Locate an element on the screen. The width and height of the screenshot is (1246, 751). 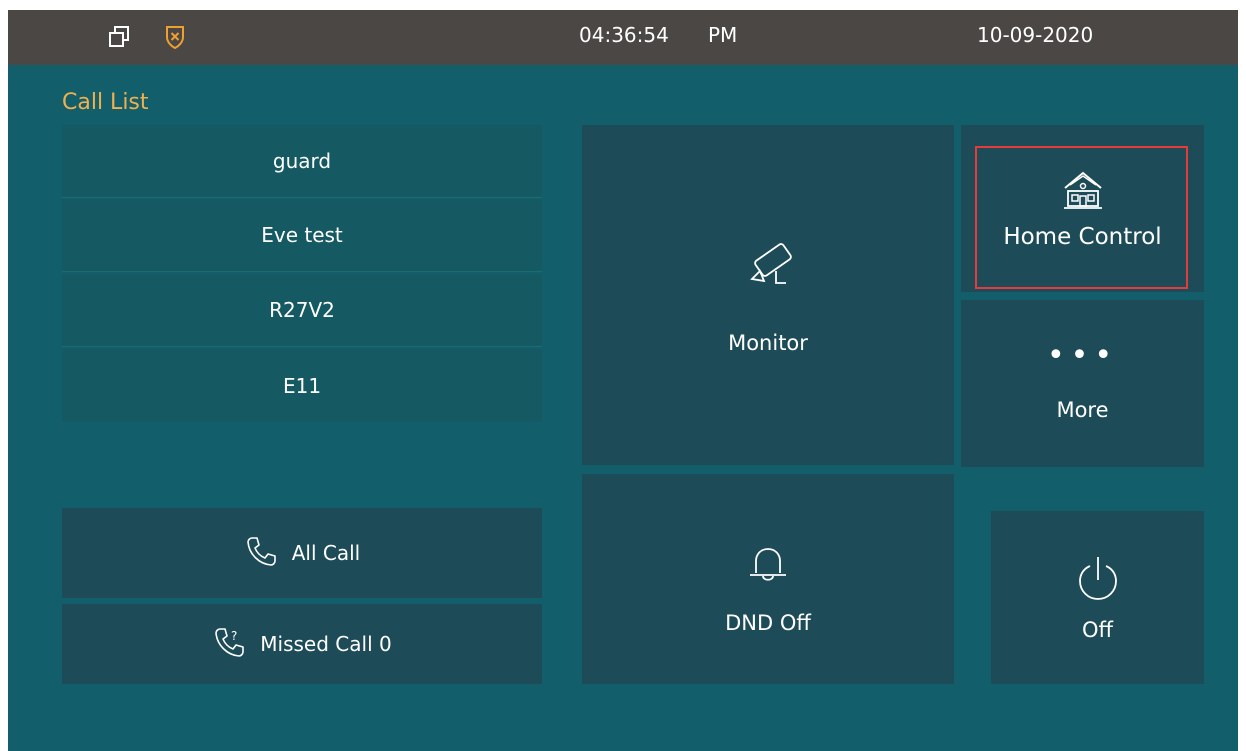
contact-item-eve-test: Eve test is located at coordinates (302, 235).